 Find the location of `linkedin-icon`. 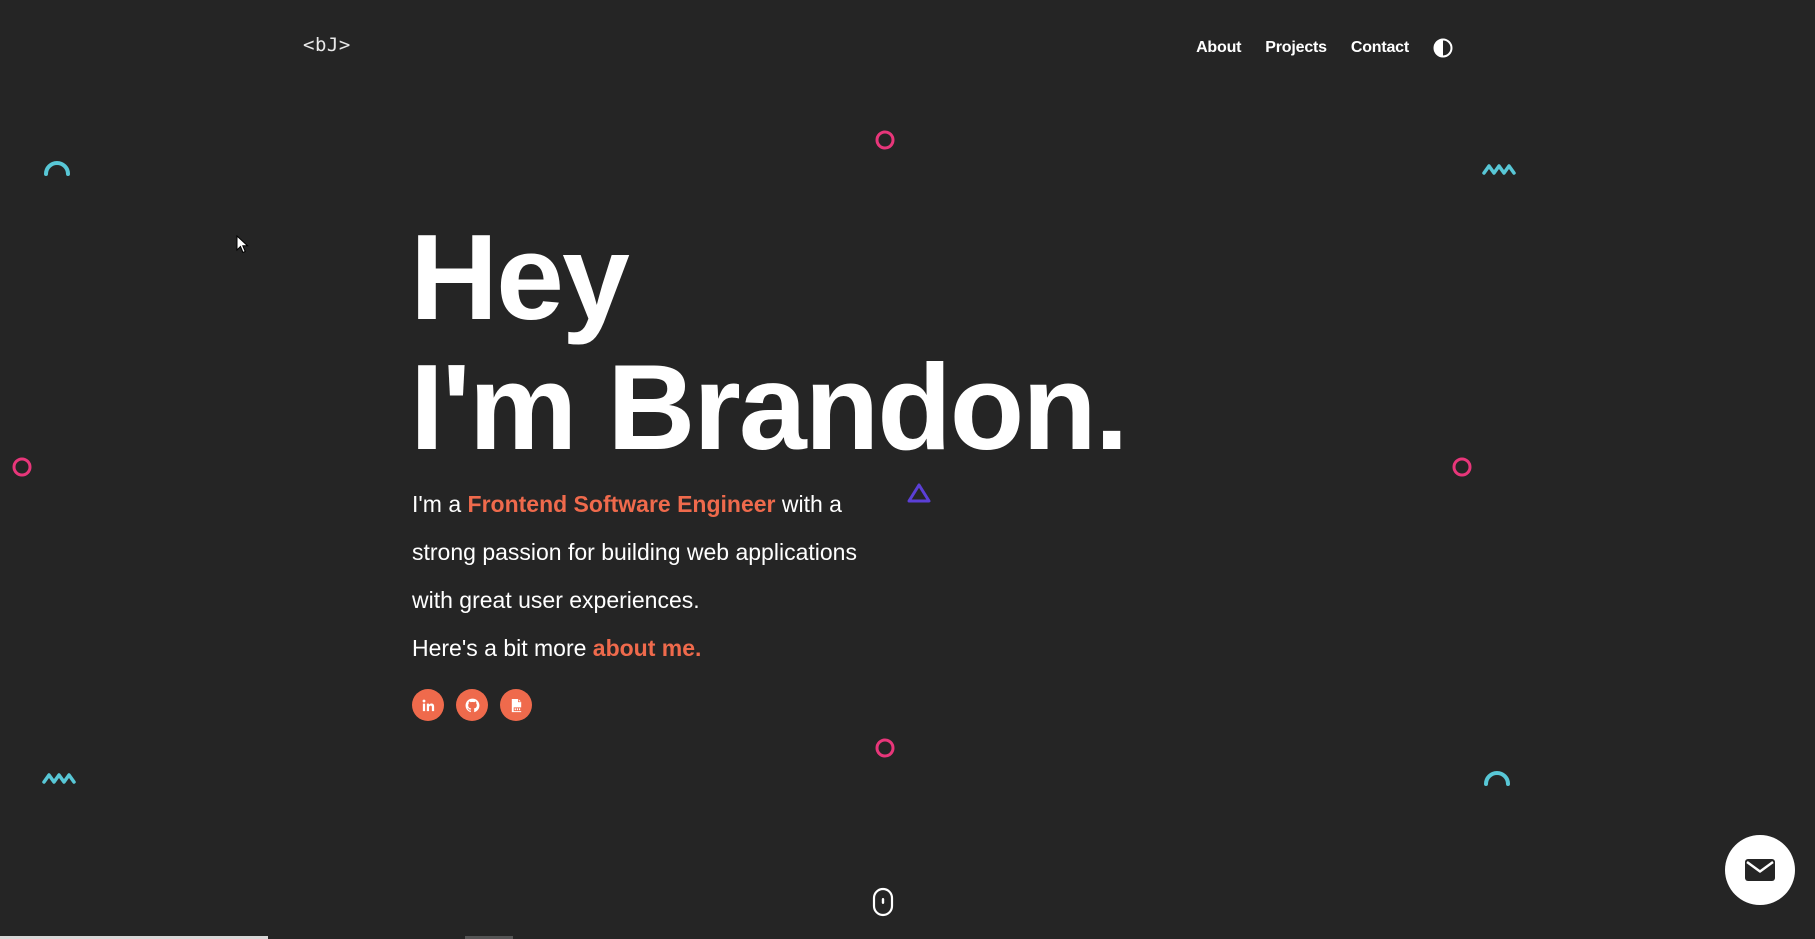

linkedin-icon is located at coordinates (428, 705).